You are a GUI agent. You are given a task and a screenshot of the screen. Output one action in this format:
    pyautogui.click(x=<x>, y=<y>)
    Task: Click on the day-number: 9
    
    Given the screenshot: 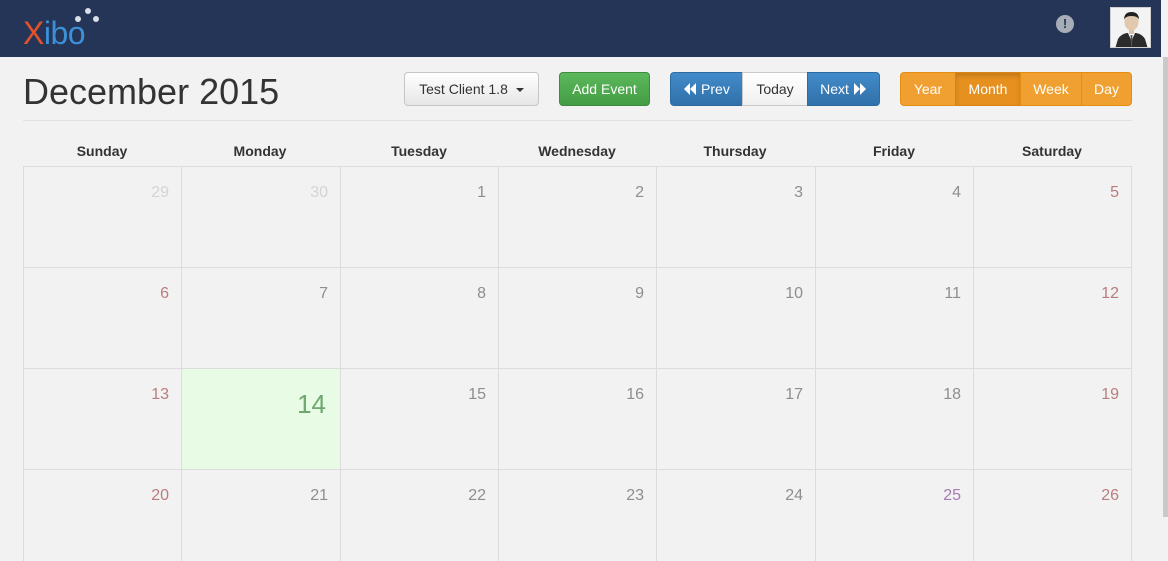 What is the action you would take?
    pyautogui.click(x=639, y=293)
    